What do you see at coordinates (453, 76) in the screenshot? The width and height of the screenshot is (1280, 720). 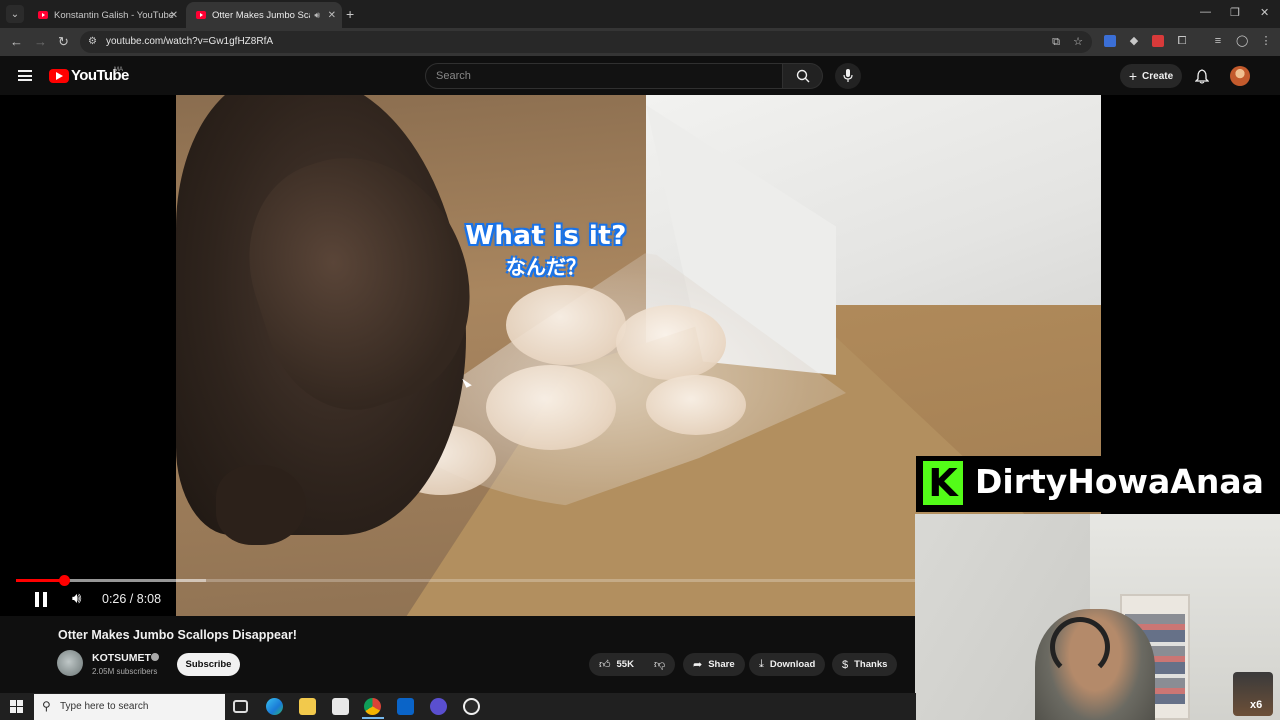 I see `search-placeholder: Search` at bounding box center [453, 76].